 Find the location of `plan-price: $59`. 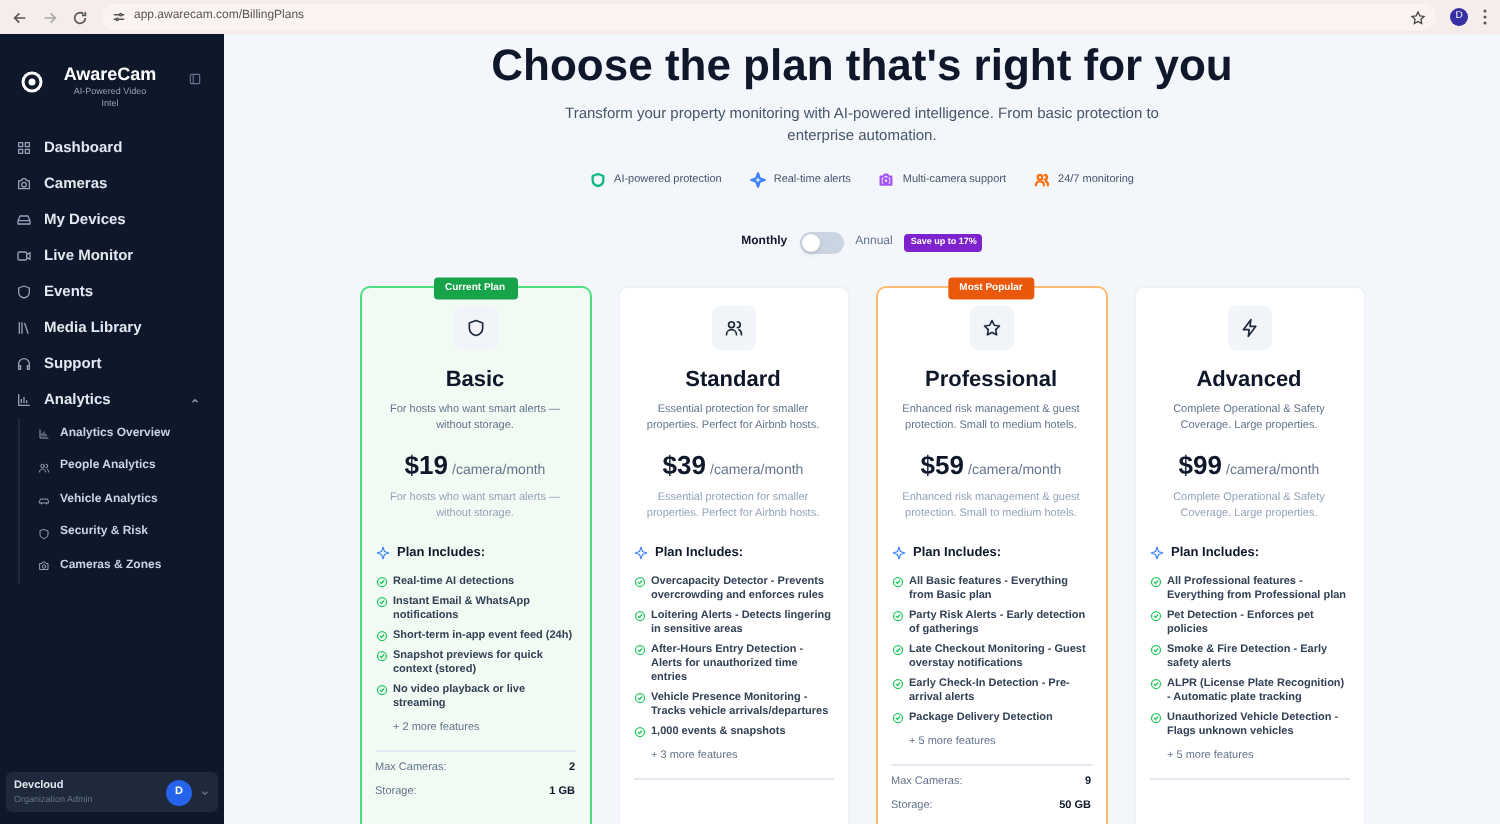

plan-price: $59 is located at coordinates (942, 465).